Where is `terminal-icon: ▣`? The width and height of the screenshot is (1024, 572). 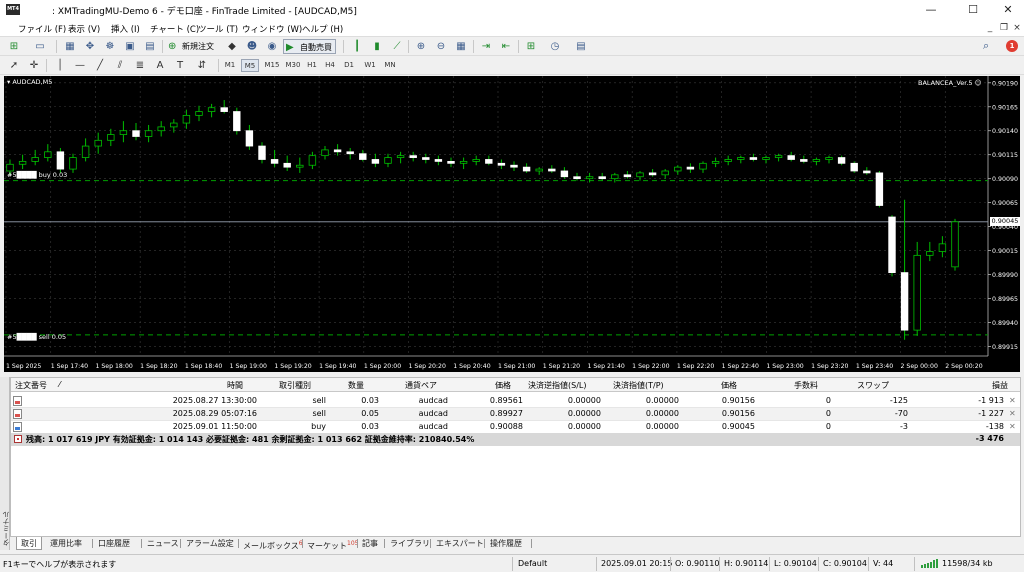 terminal-icon: ▣ is located at coordinates (130, 46).